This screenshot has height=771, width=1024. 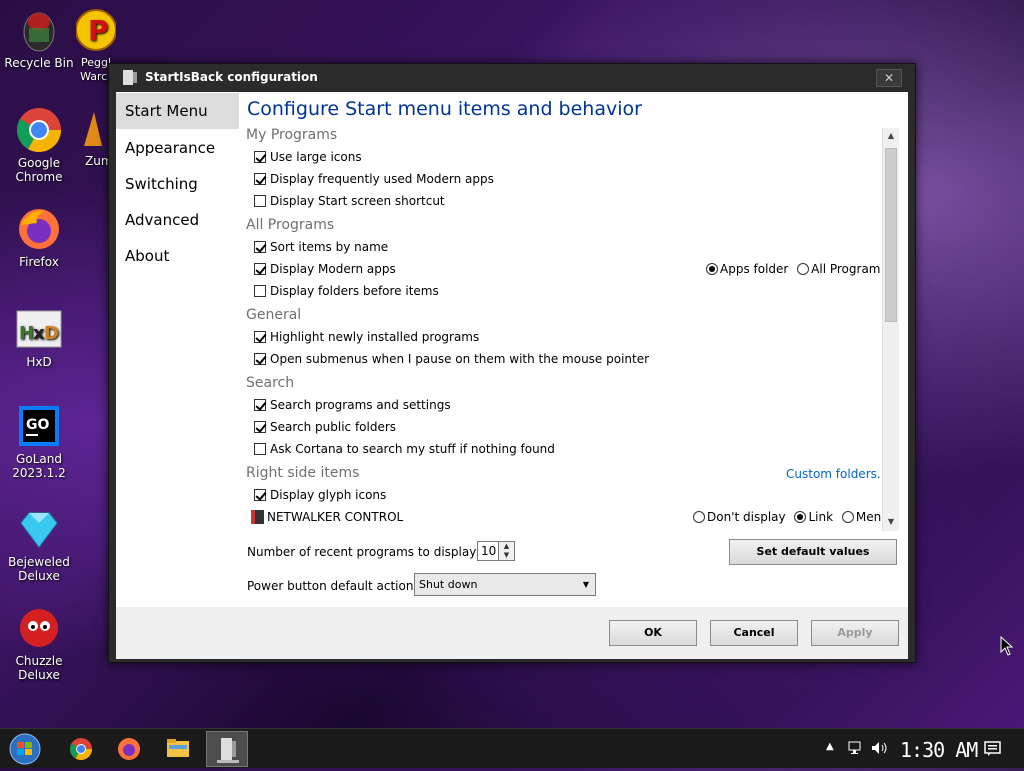 I want to click on desktop-icon-label: Bejeweled Deluxe, so click(x=39, y=569).